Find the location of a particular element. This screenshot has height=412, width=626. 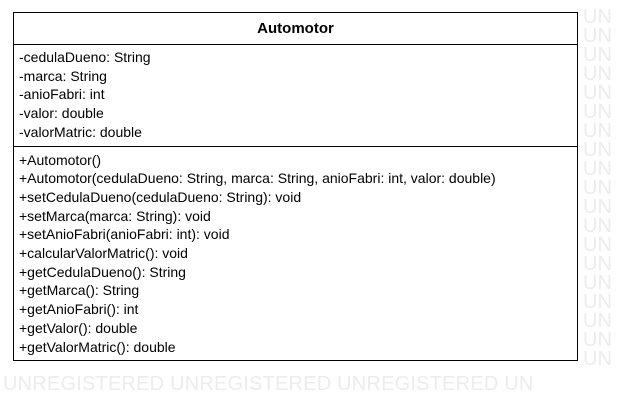

operation-row: +getMarca(): String is located at coordinates (79, 290).